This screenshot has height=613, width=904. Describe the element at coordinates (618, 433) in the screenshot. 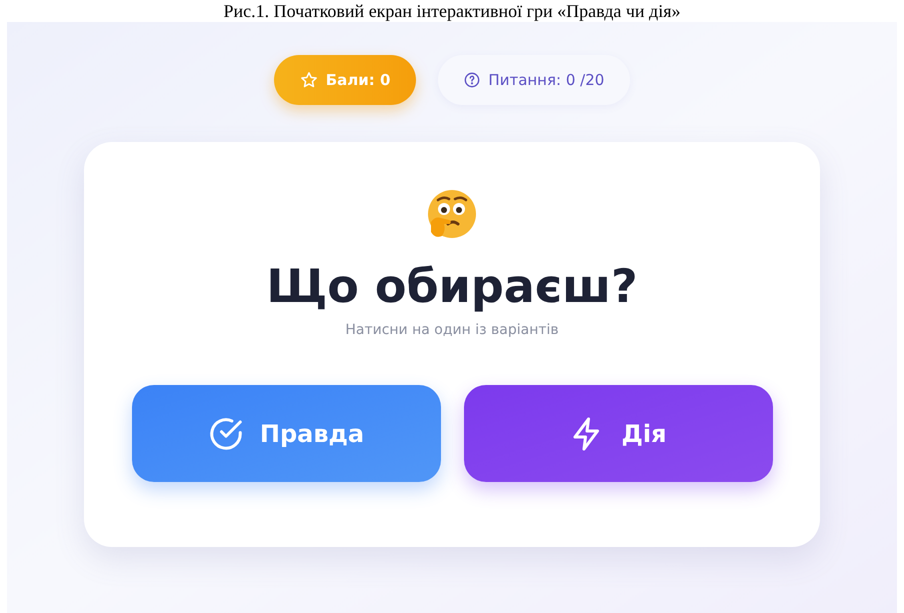

I see `dare-button: Дія` at that location.